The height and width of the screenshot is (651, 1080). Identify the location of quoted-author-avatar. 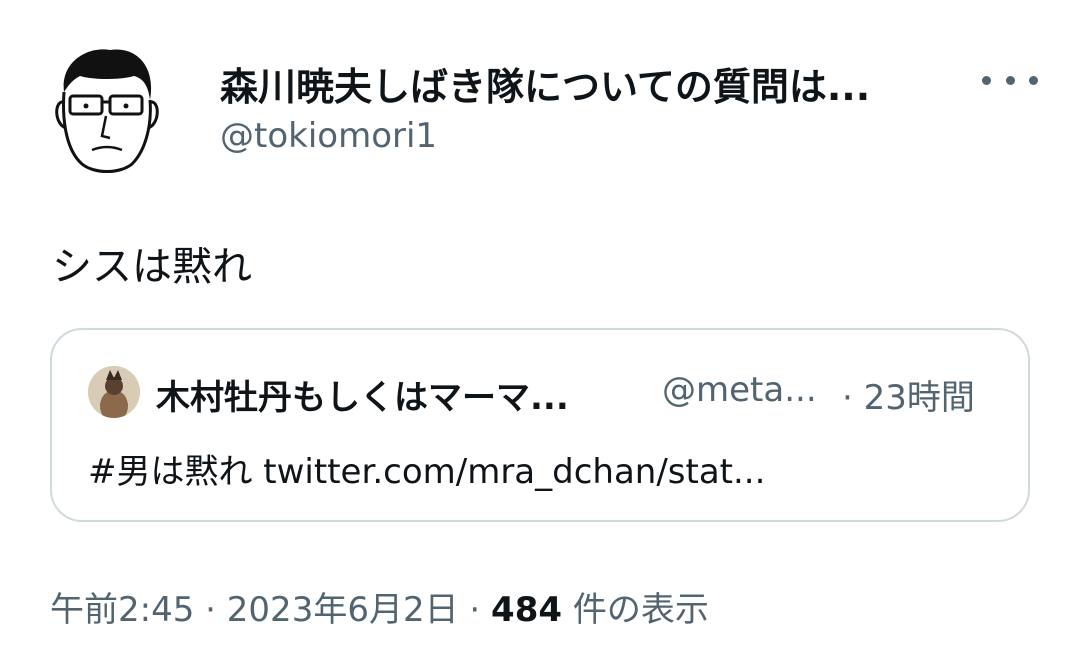
(114, 392).